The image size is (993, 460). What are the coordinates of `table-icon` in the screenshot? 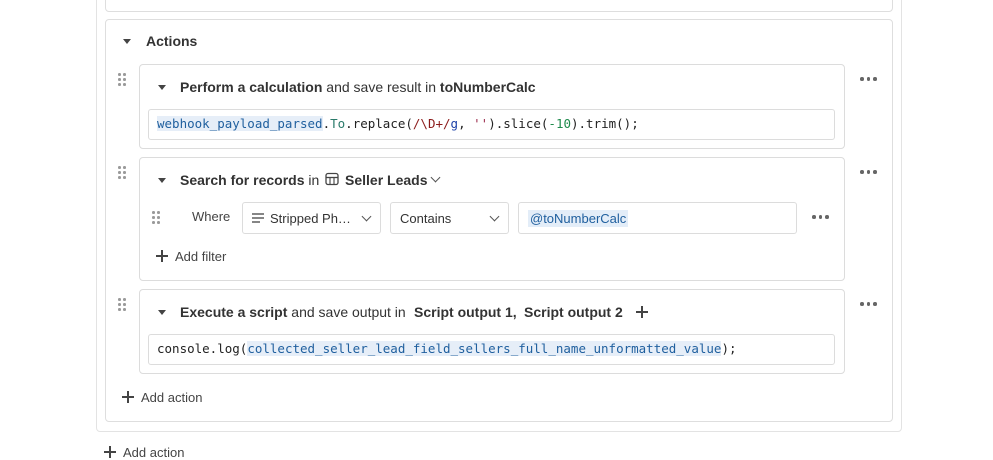 It's located at (332, 179).